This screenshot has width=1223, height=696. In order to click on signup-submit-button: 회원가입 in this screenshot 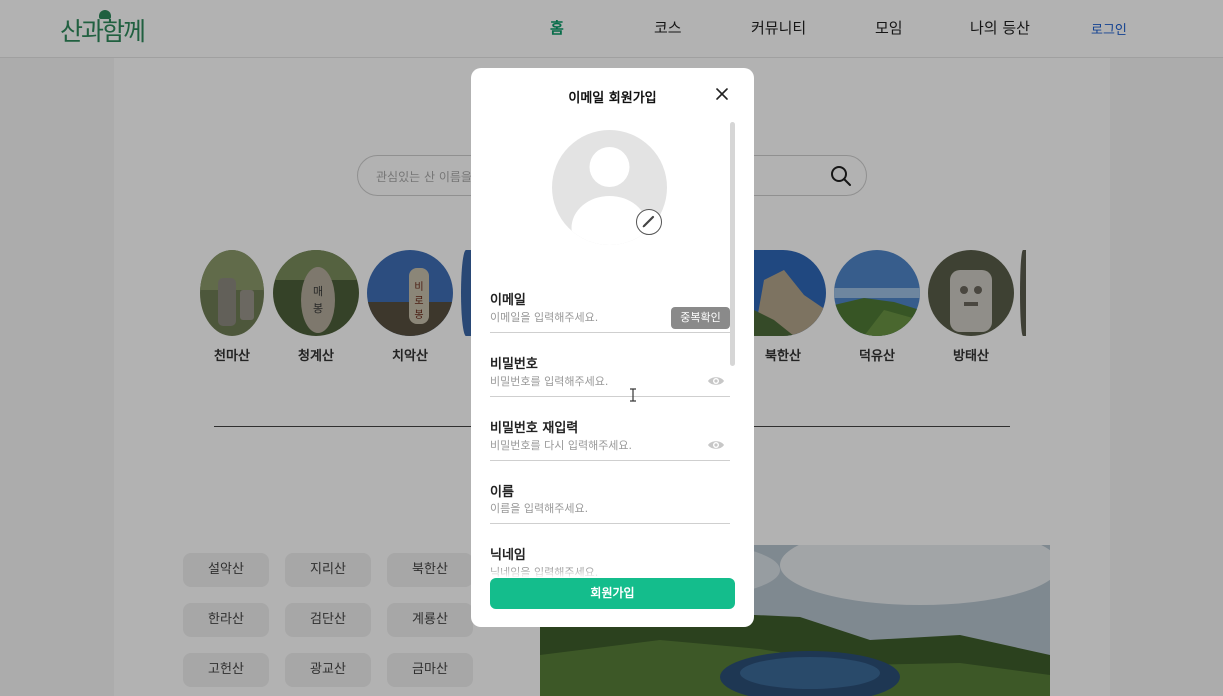, I will do `click(612, 593)`.